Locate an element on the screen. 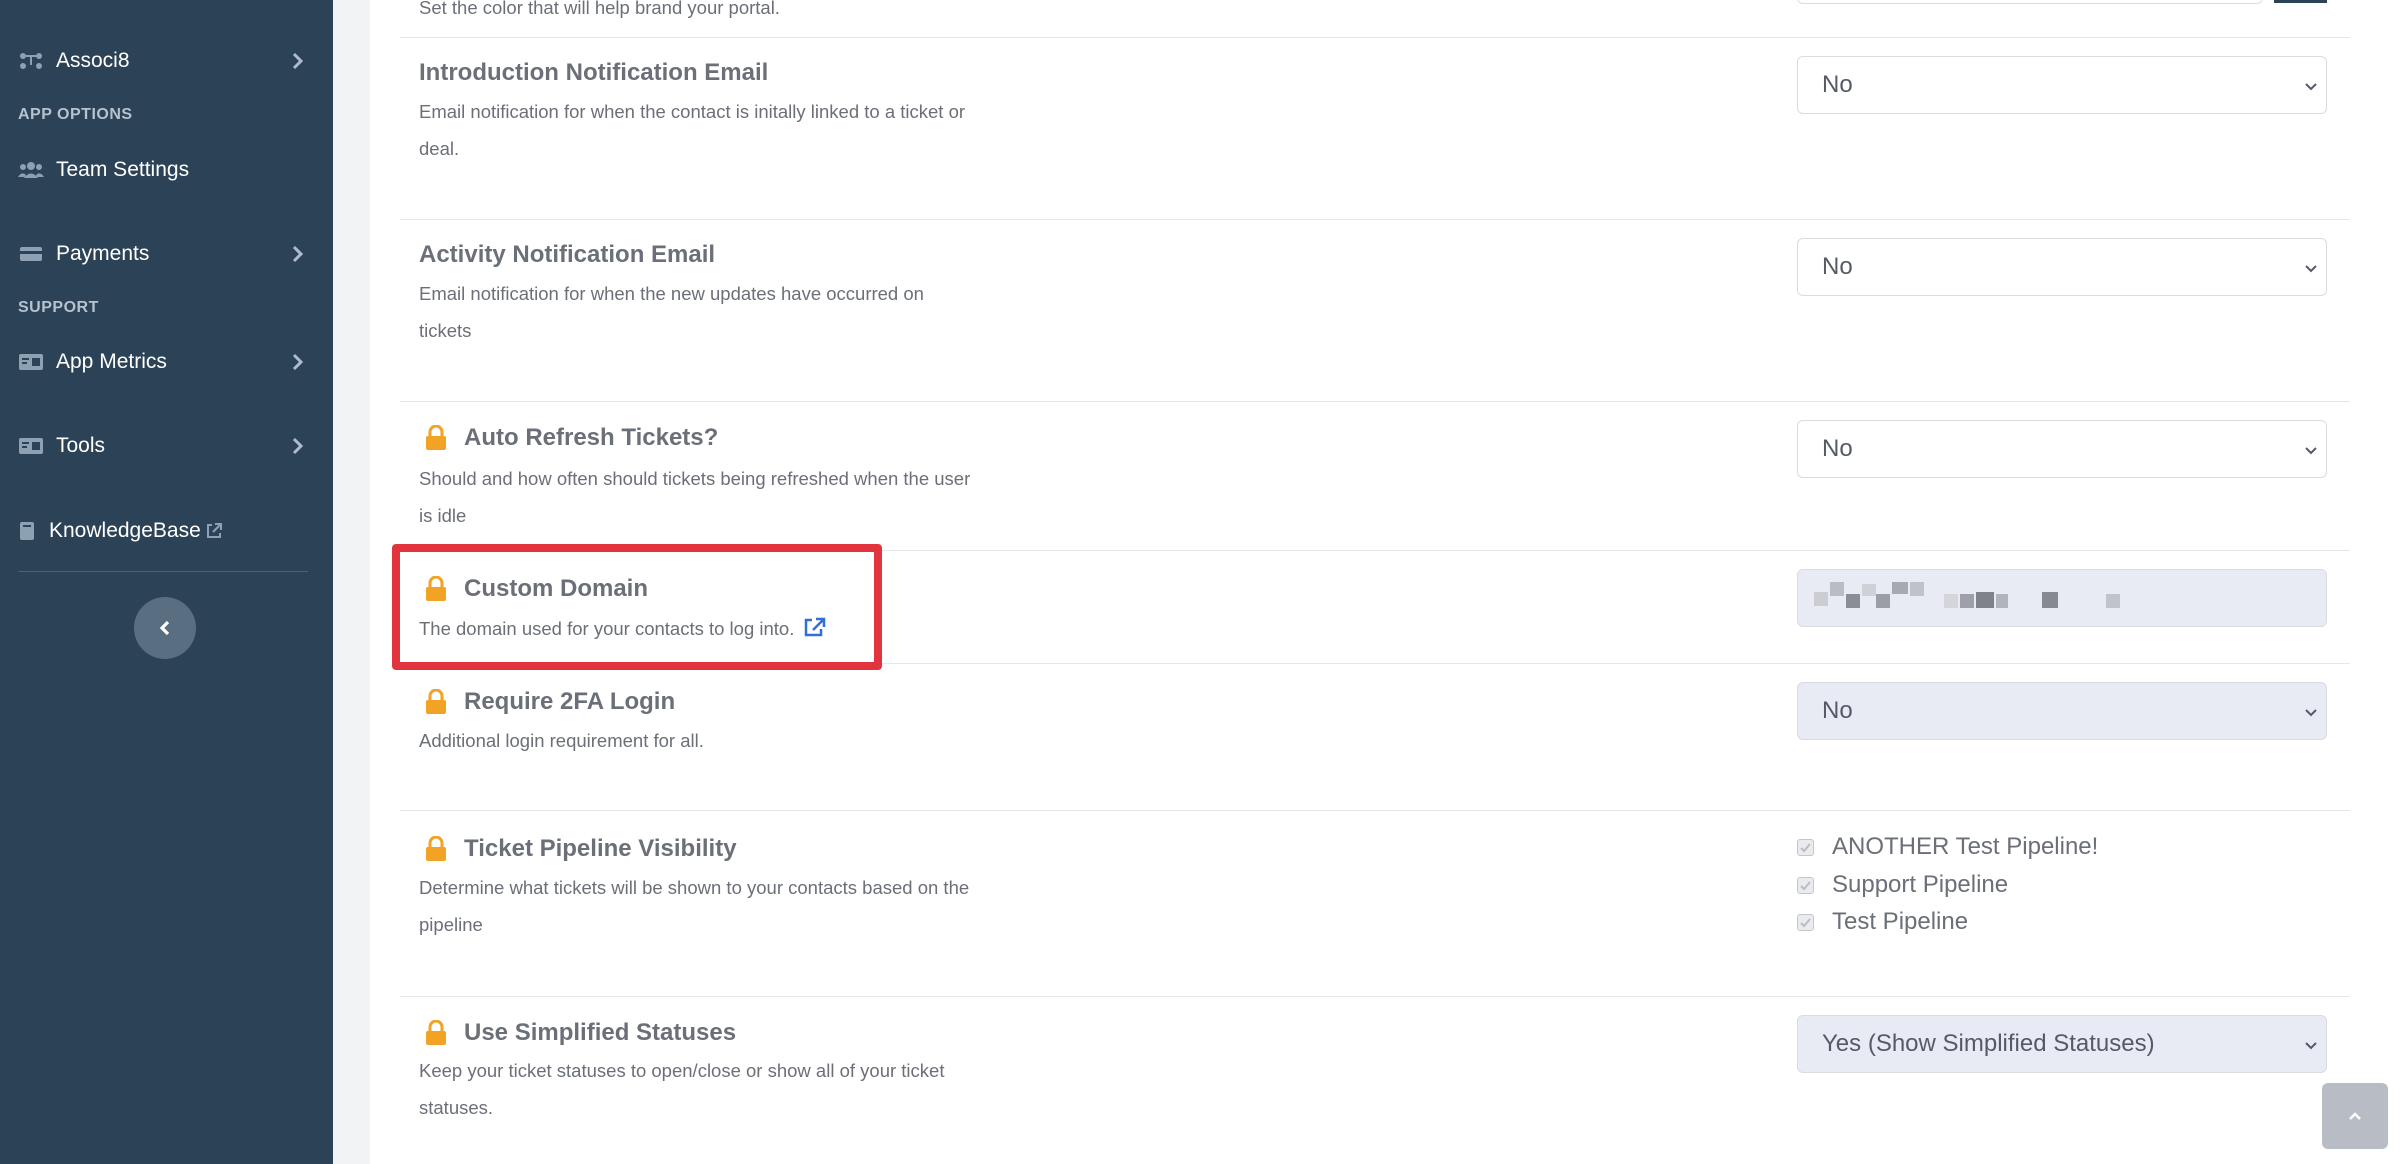 This screenshot has width=2400, height=1164. row-title-text: Ticket Pipeline Visibility is located at coordinates (600, 848).